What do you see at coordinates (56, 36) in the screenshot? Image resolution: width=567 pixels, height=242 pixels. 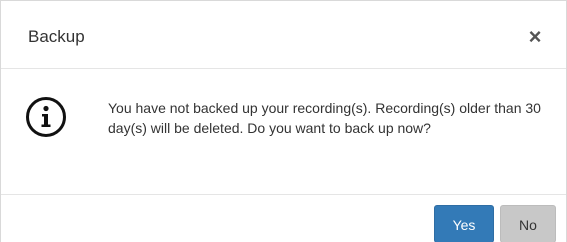 I see `dialog-title: Backup` at bounding box center [56, 36].